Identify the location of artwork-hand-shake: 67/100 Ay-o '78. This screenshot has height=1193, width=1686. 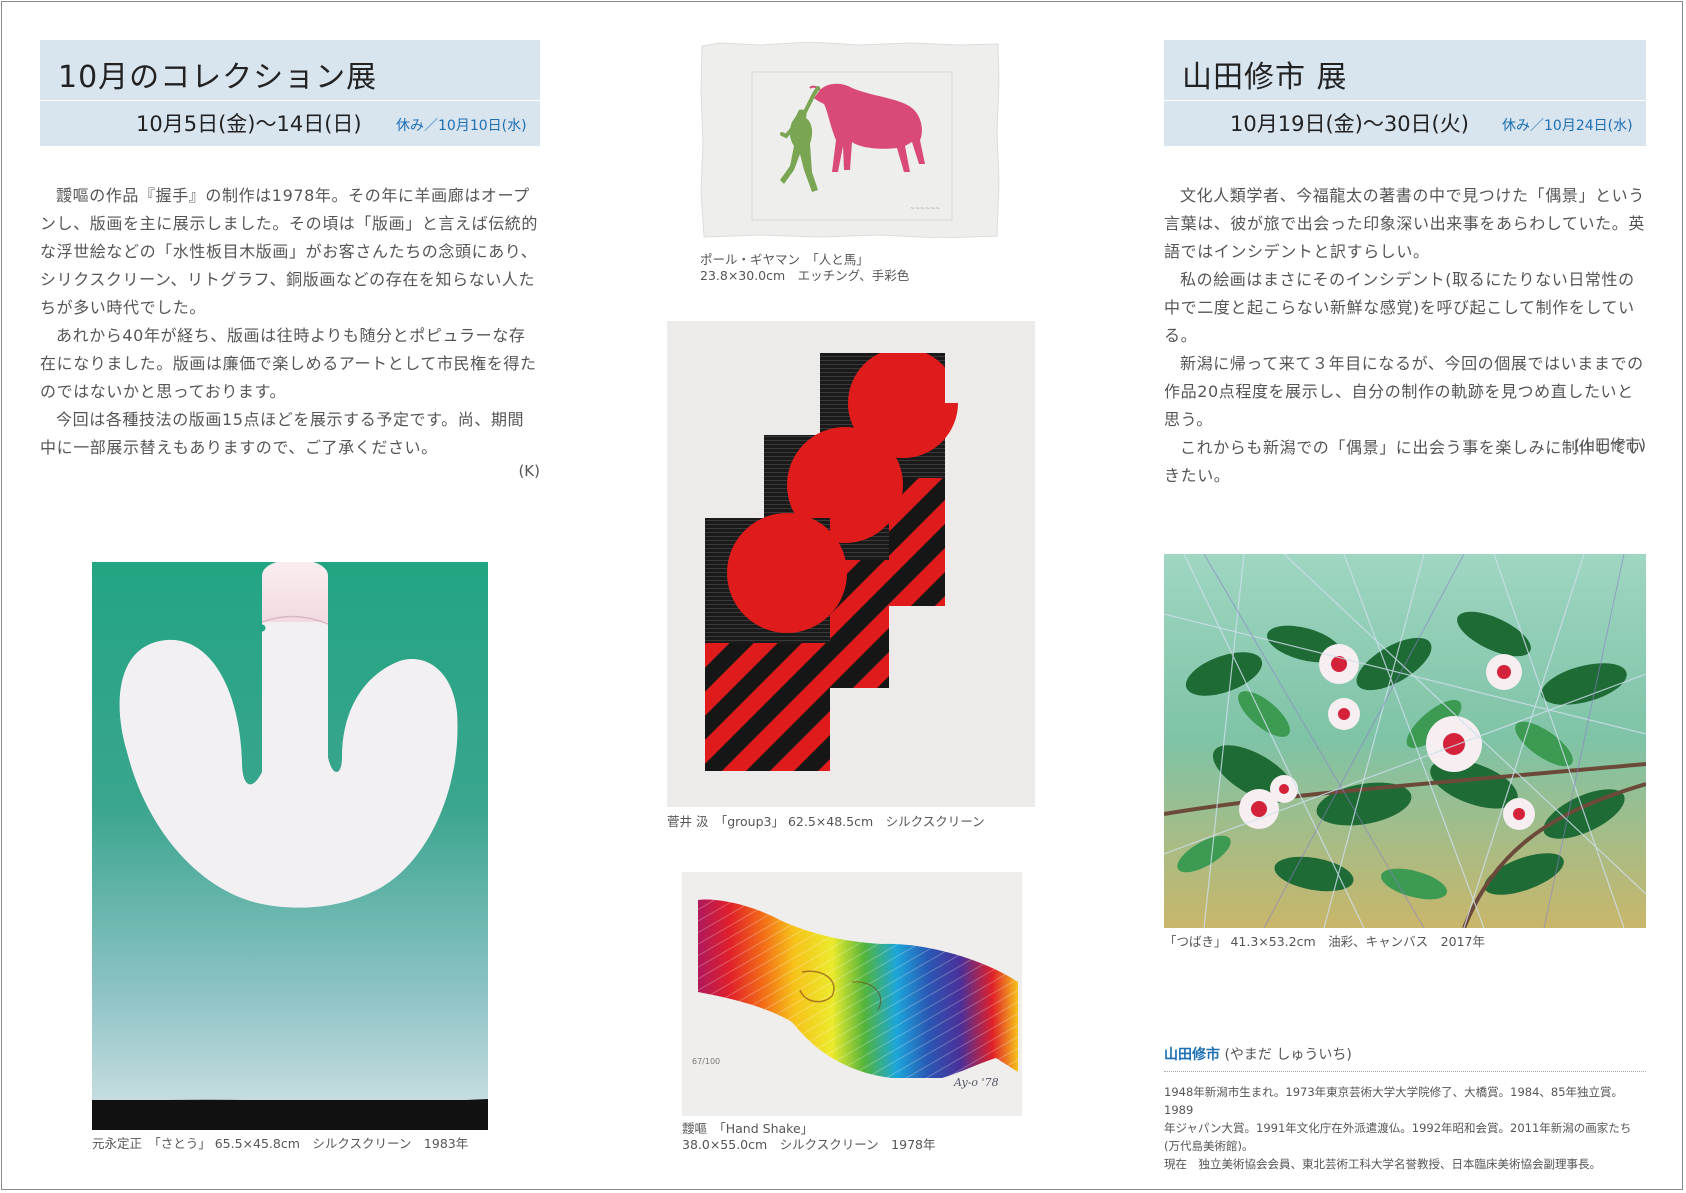
(852, 994).